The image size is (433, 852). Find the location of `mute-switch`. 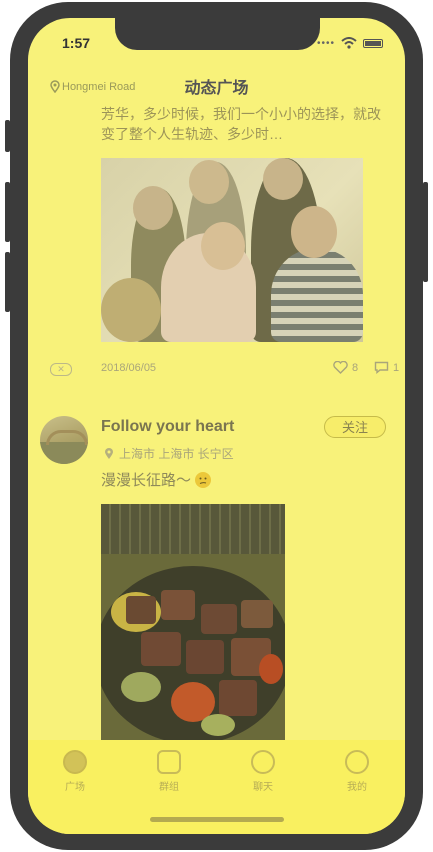

mute-switch is located at coordinates (7, 136).